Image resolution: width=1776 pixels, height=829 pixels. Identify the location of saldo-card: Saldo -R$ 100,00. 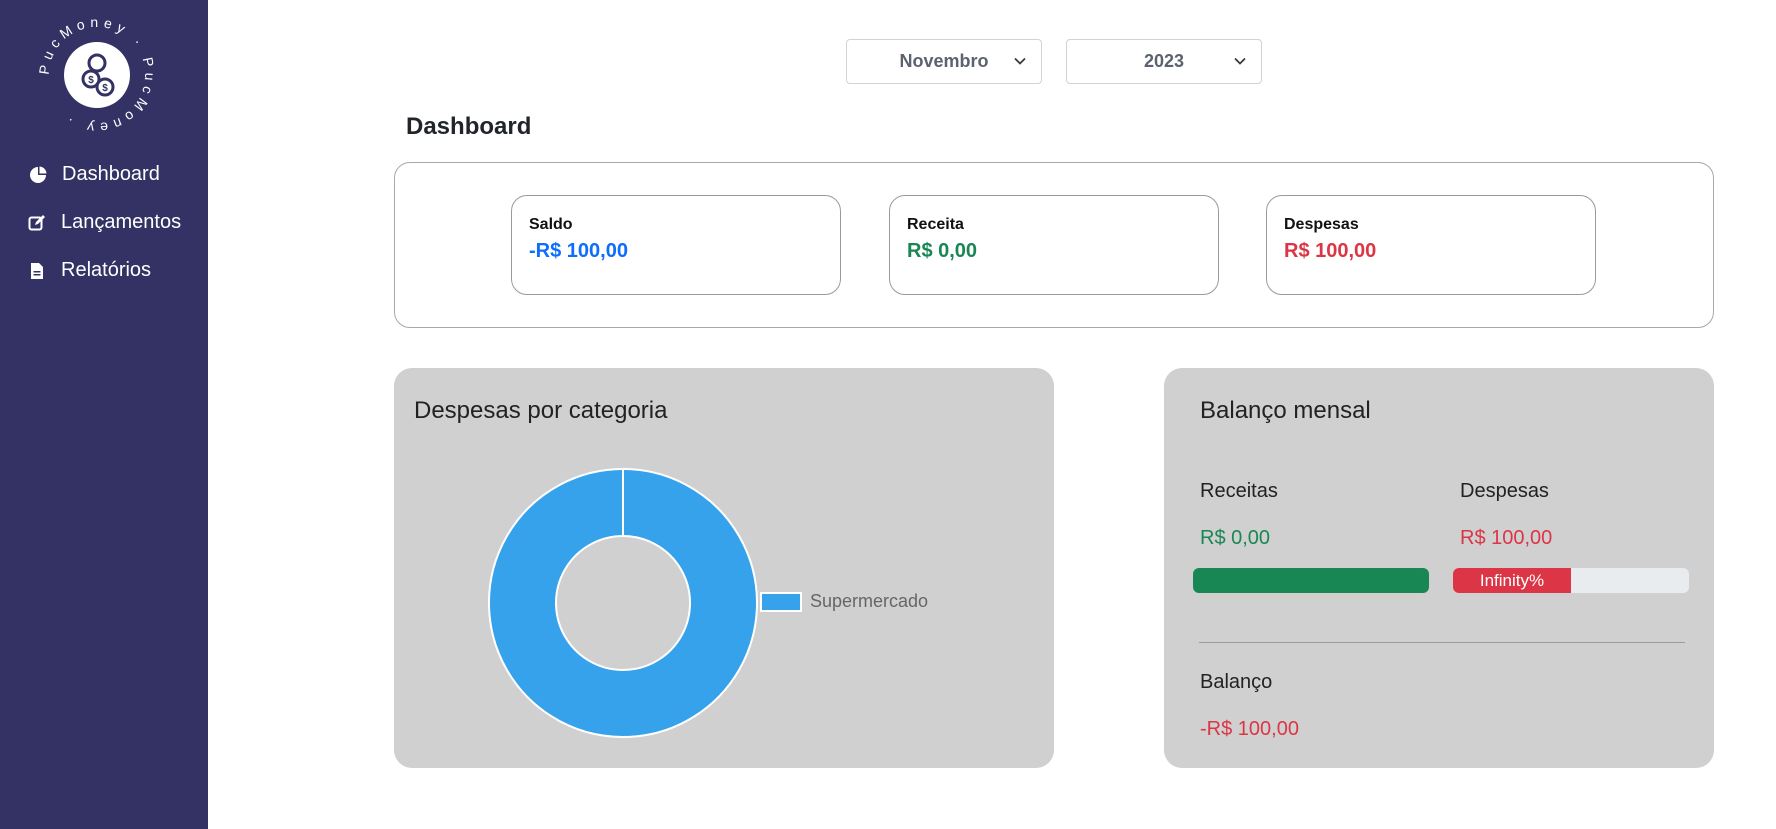
(676, 245).